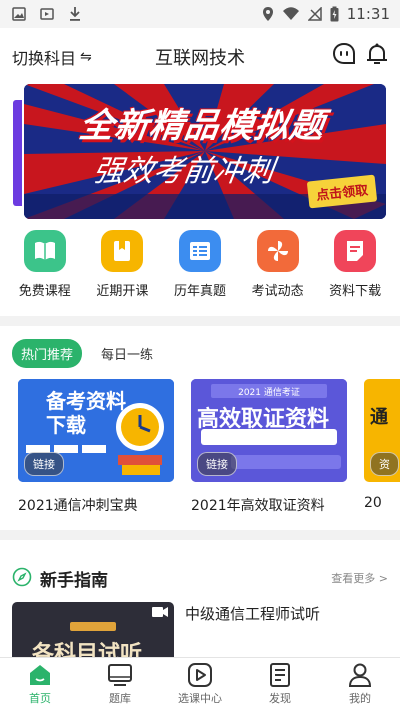  I want to click on book-icon, so click(44, 251).